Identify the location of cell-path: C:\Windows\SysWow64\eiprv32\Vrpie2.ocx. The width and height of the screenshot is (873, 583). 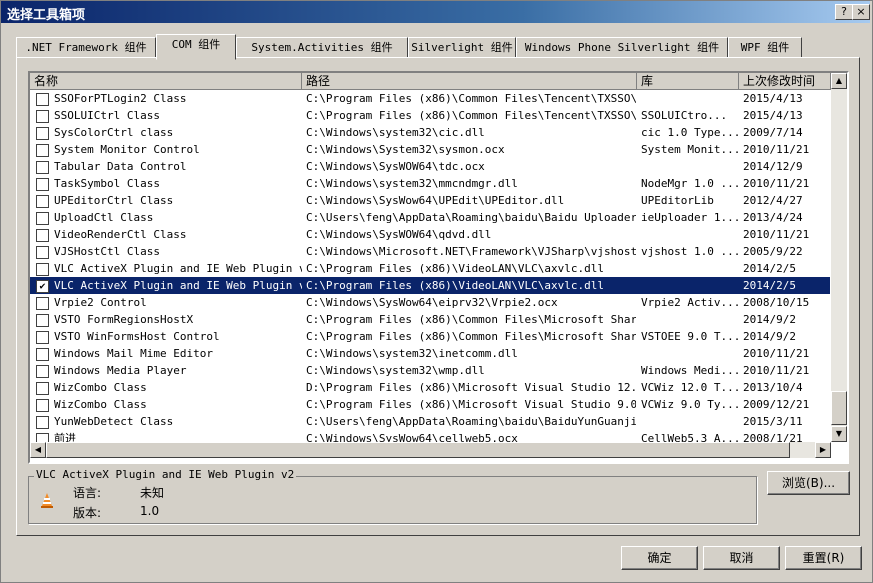
(432, 302).